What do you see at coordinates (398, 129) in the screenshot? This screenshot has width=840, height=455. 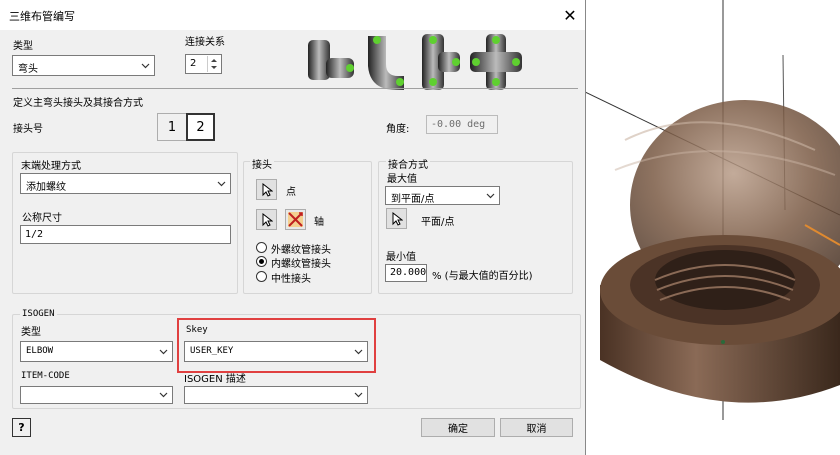 I see `angle-label: 角度:` at bounding box center [398, 129].